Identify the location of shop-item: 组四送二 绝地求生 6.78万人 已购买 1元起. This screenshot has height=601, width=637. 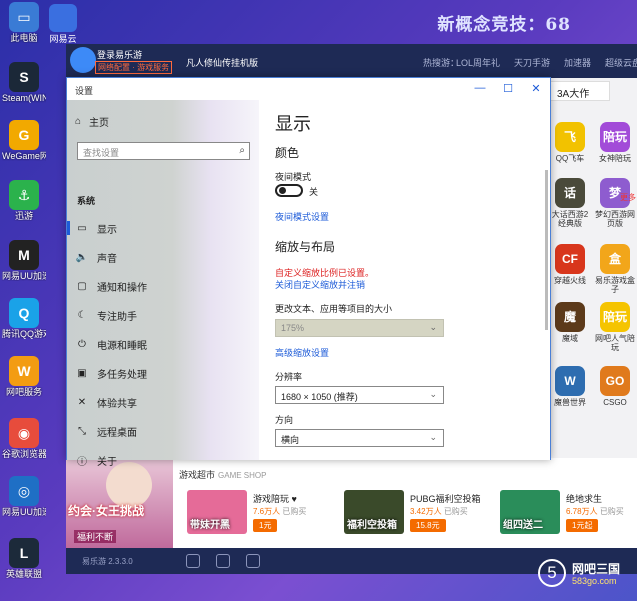
(568, 515).